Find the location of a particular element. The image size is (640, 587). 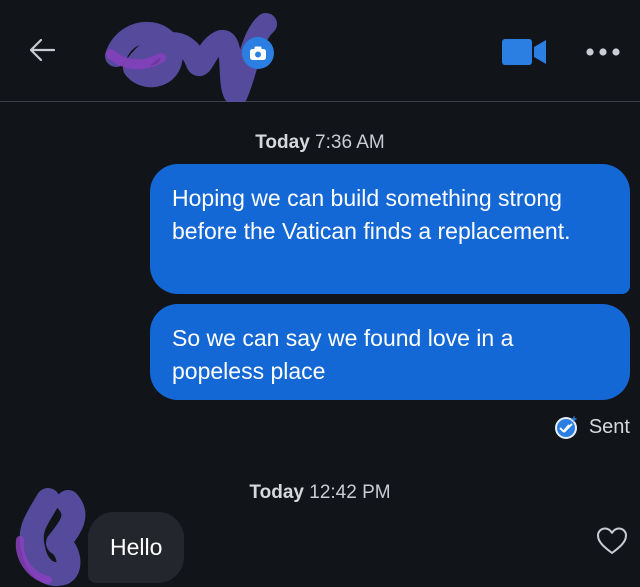

avatar is located at coordinates (50, 537).